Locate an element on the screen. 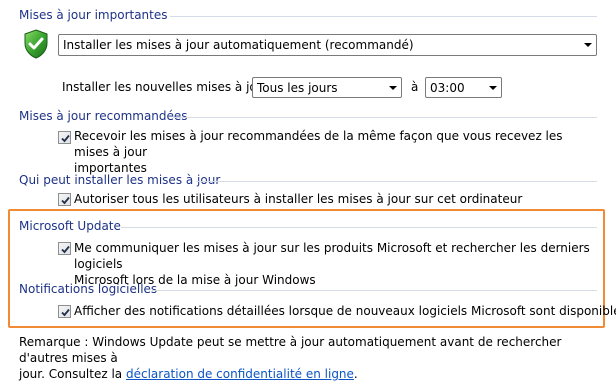  software-notifications-title: Notifications logicielles is located at coordinates (88, 289).